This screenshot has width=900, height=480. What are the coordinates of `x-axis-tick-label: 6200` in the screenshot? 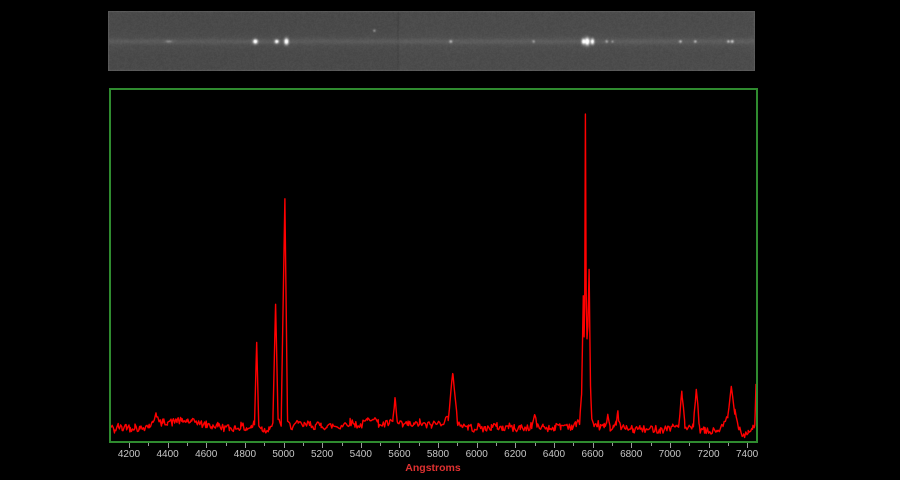 It's located at (515, 454).